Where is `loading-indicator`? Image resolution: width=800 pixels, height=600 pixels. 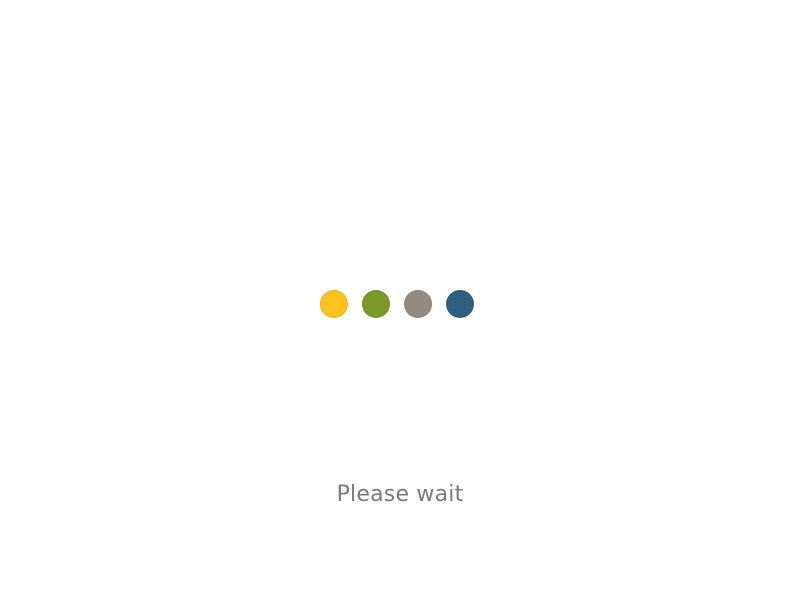
loading-indicator is located at coordinates (400, 304).